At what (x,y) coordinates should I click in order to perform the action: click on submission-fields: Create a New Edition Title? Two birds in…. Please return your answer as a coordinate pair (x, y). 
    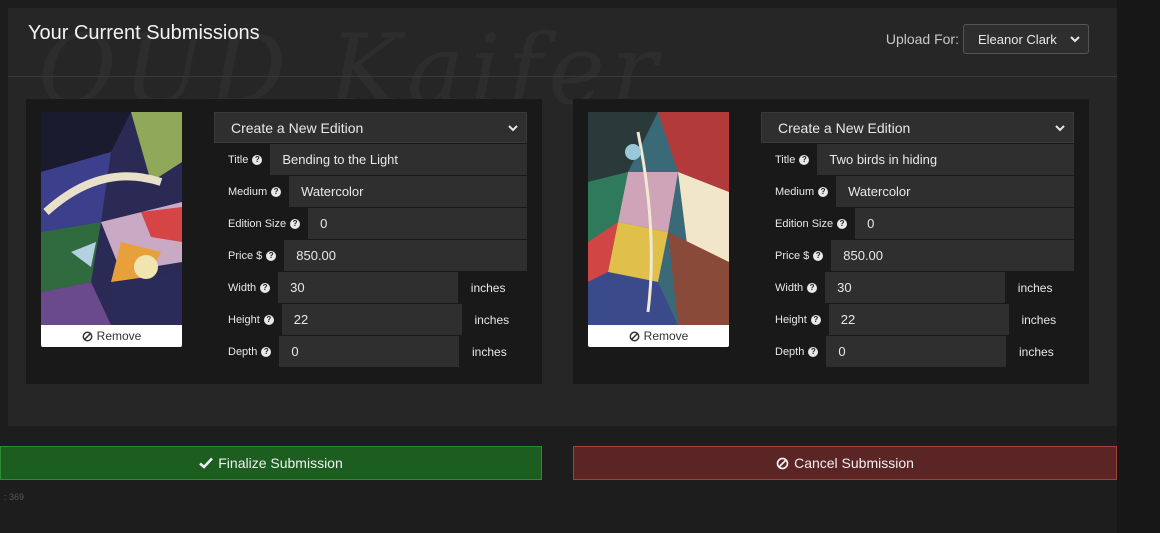
    Looking at the image, I should click on (917, 240).